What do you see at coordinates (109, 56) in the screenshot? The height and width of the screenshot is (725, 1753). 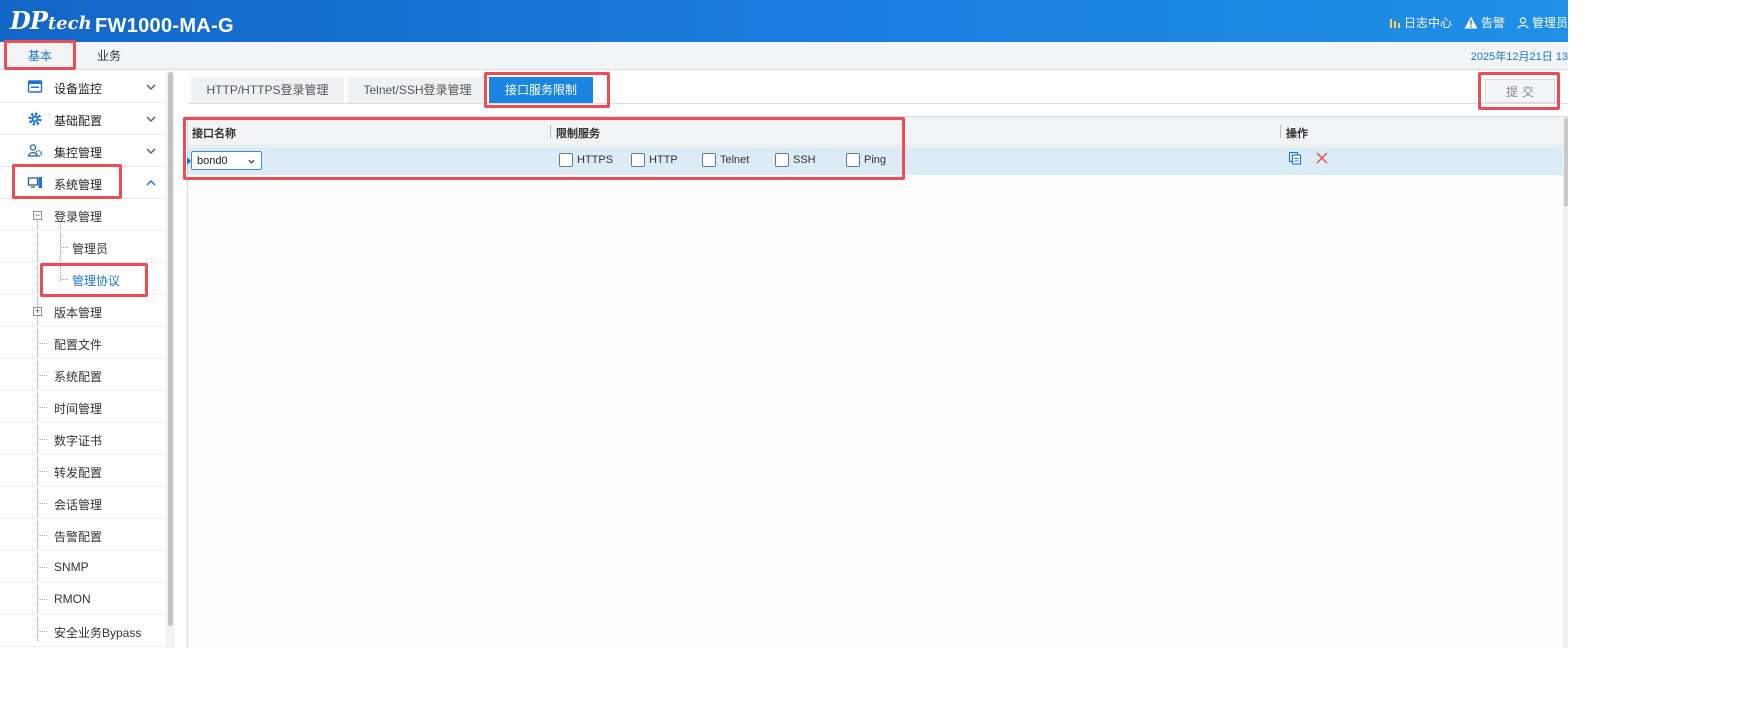 I see `menu-tab-business: 业务` at bounding box center [109, 56].